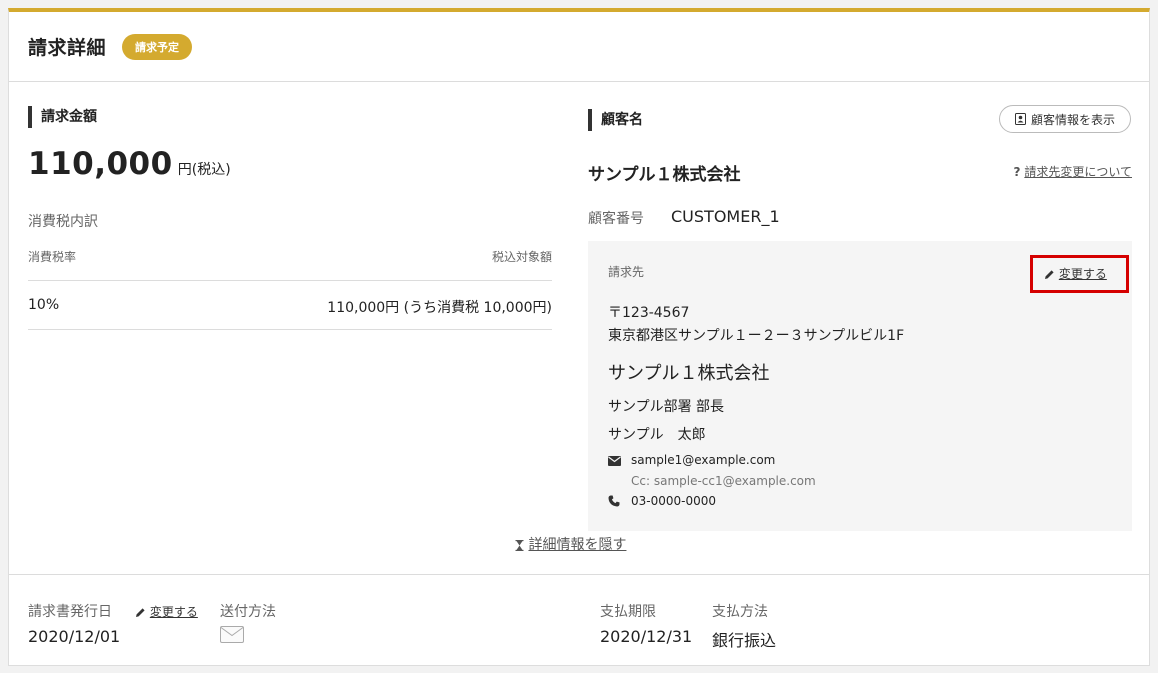  What do you see at coordinates (1072, 119) in the screenshot?
I see `show-customer-info-label: 顧客情報を表示` at bounding box center [1072, 119].